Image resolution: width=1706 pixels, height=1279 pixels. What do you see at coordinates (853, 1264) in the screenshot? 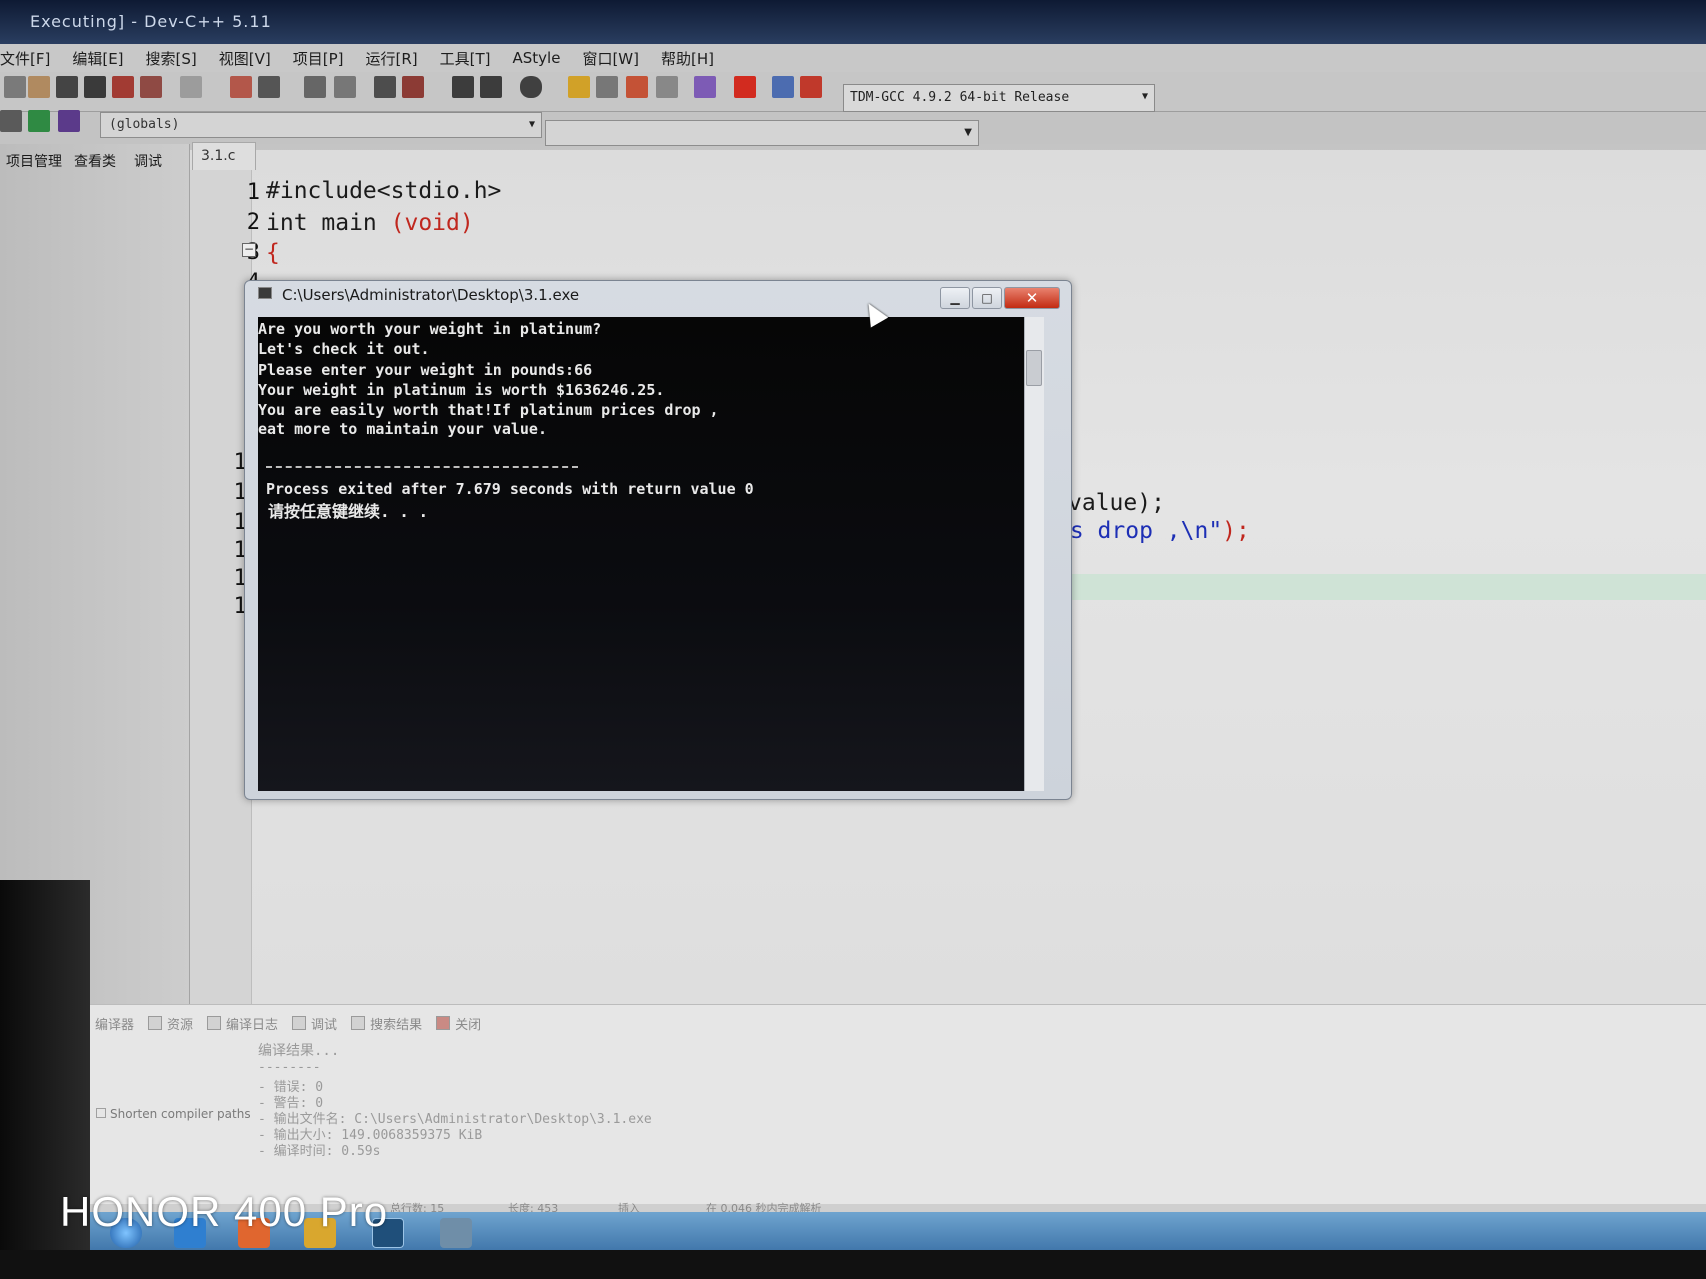
I see `monitor-bottom-bezel` at bounding box center [853, 1264].